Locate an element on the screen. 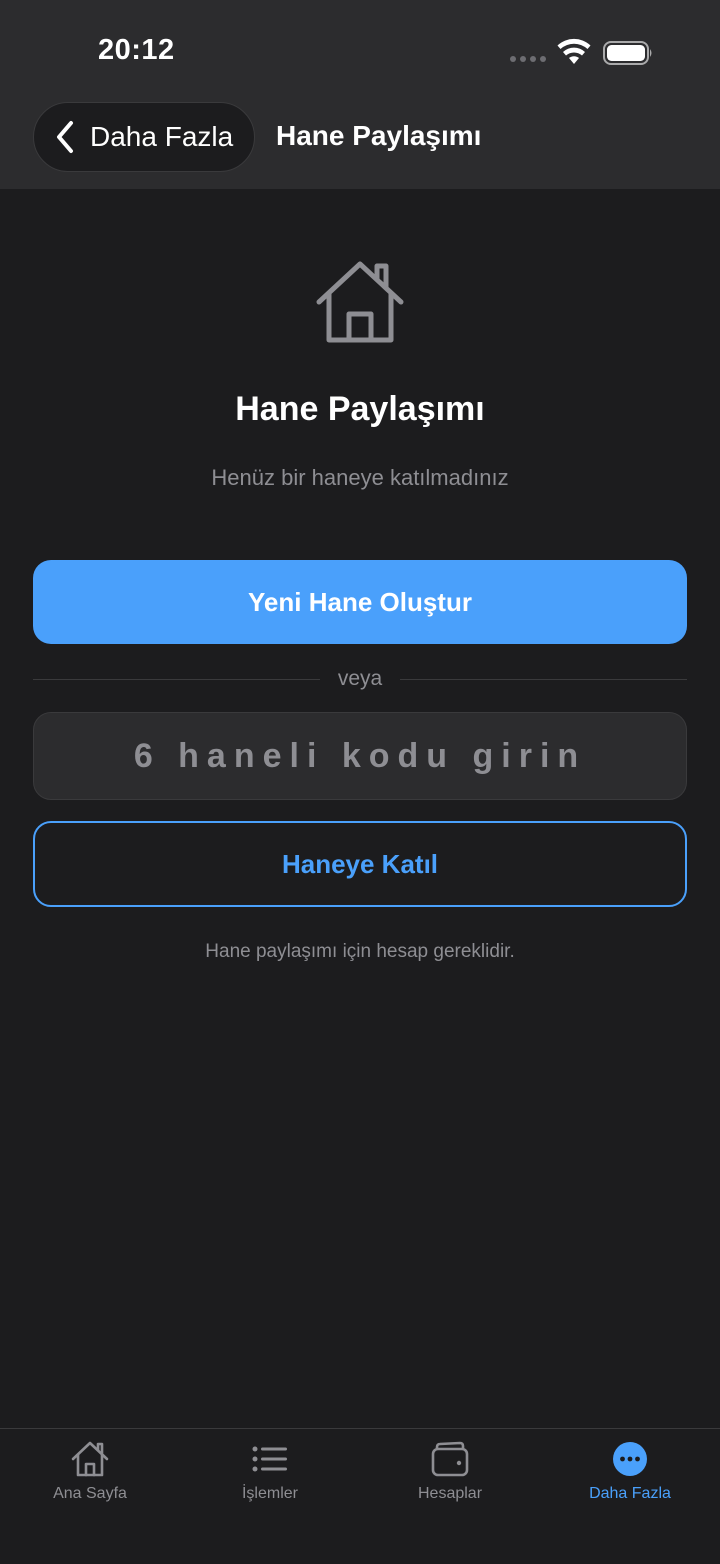 This screenshot has height=1564, width=720. tab-home-label: Ana Sayfa is located at coordinates (90, 1493).